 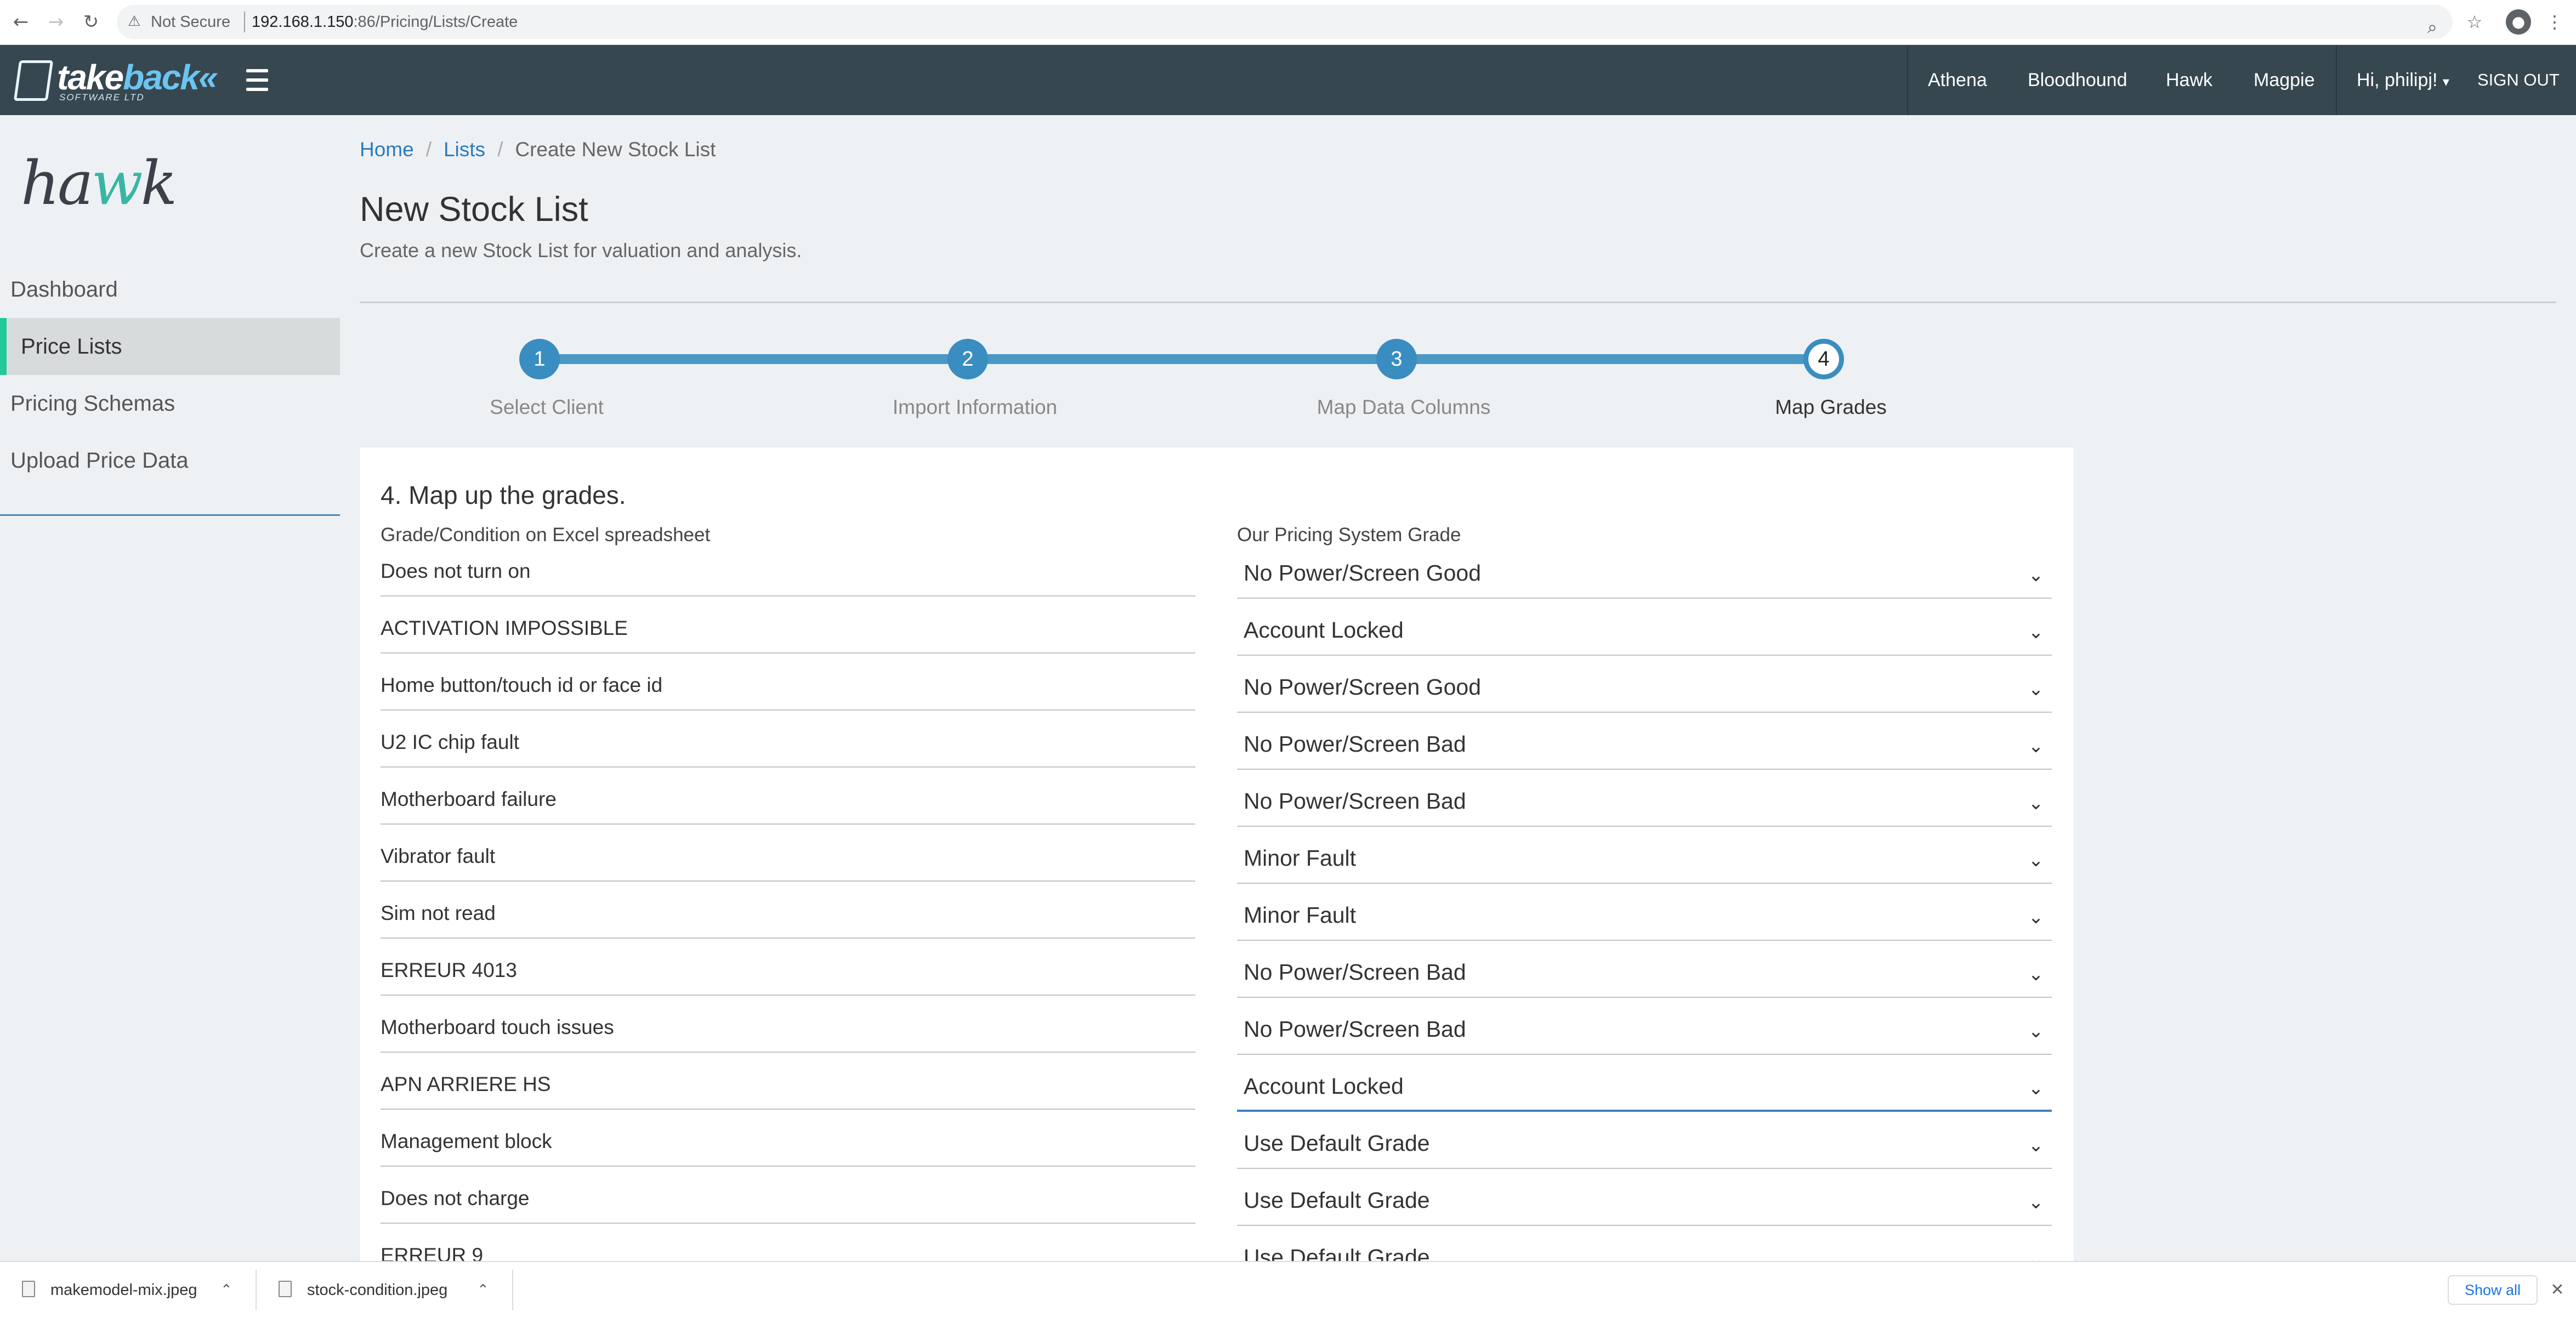 I want to click on grade-row: Management block Use Default Grade ⌄, so click(x=1217, y=1154).